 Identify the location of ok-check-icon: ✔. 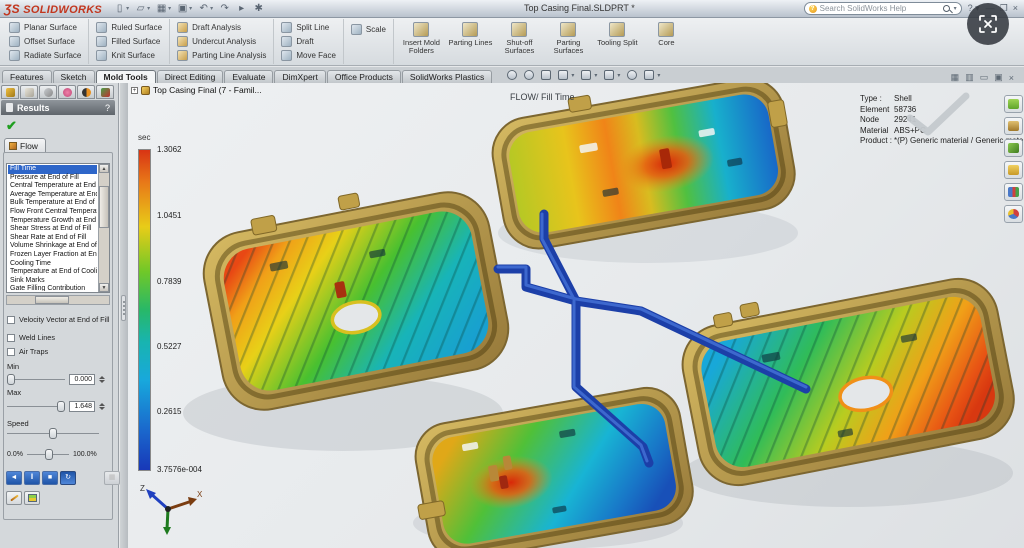
(11, 126).